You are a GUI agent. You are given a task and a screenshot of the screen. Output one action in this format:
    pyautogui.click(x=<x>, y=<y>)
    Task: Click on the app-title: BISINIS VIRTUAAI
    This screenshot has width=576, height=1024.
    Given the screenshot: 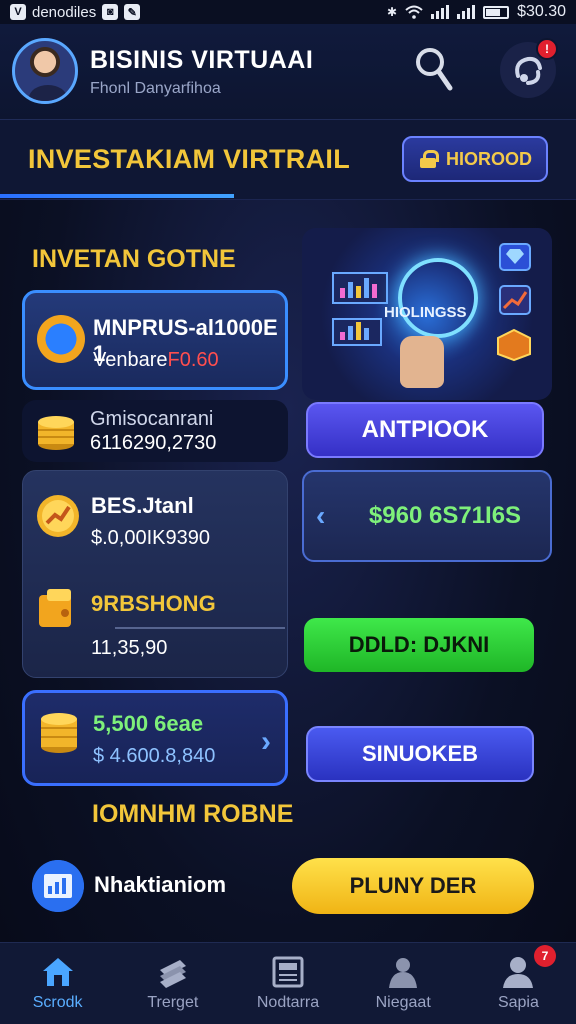 What is the action you would take?
    pyautogui.click(x=202, y=60)
    